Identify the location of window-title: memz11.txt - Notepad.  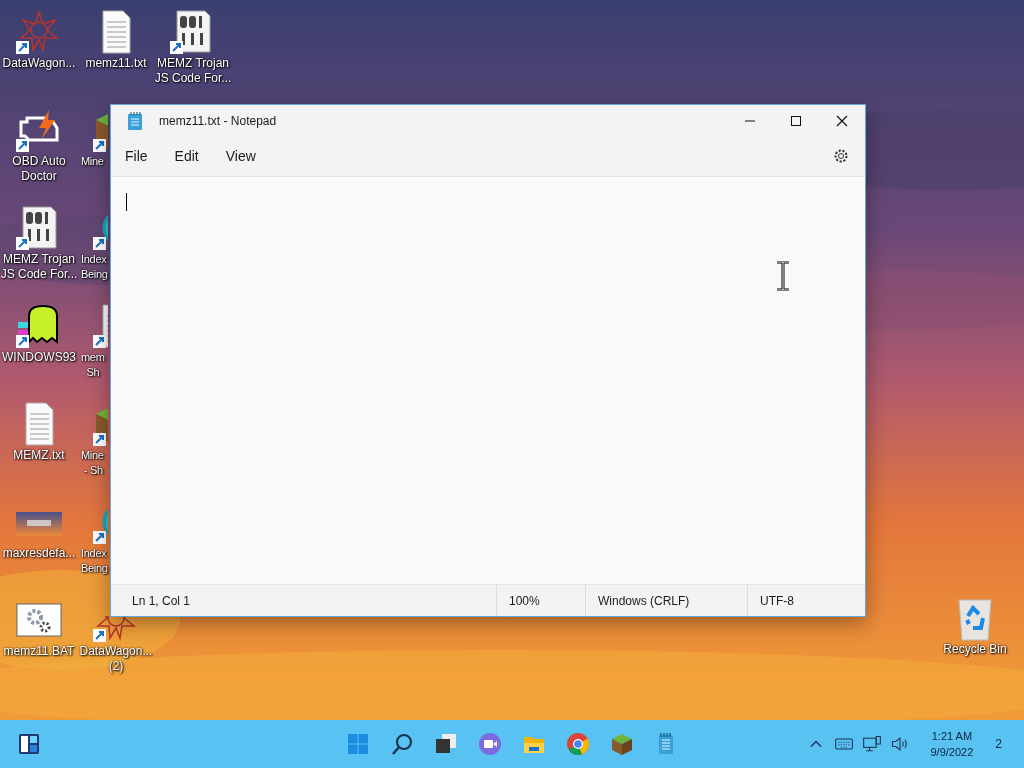
(218, 120).